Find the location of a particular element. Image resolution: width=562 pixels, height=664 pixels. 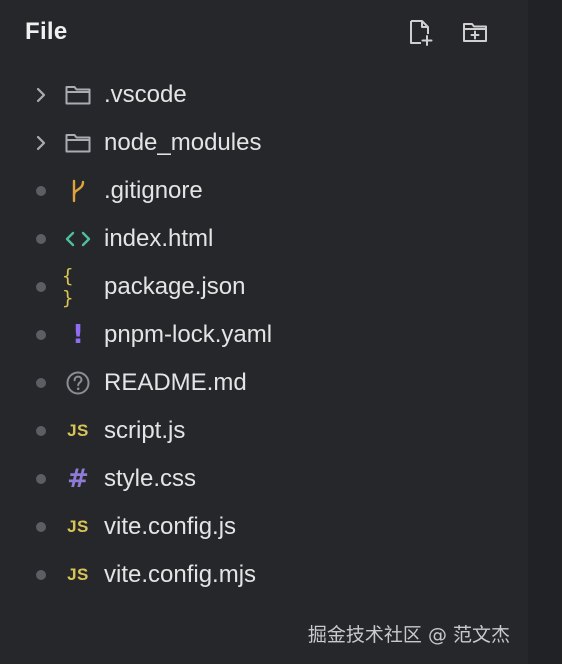

tree-item-label: script.js is located at coordinates (145, 430).